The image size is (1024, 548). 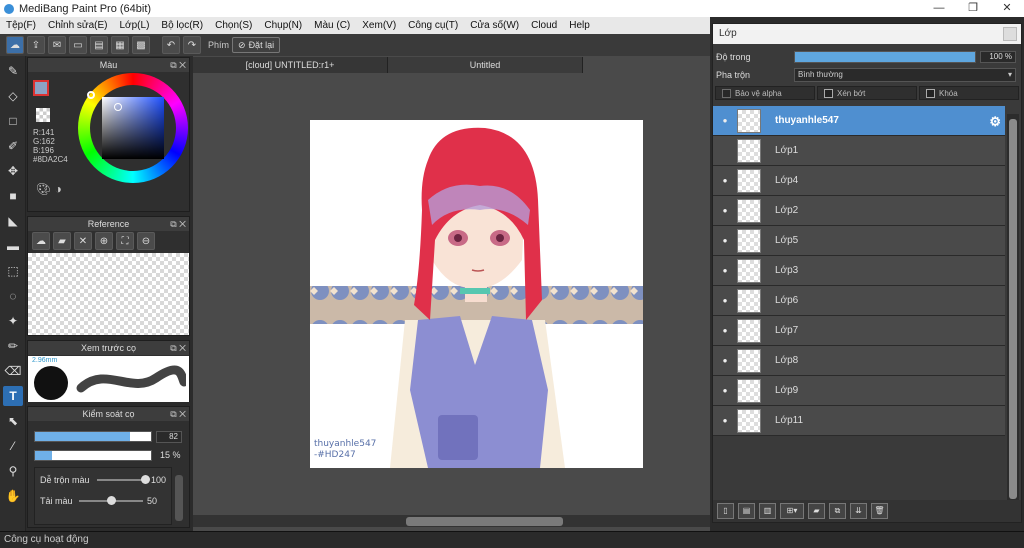 What do you see at coordinates (879, 511) in the screenshot?
I see `delete-layer-icon: 🗑︎` at bounding box center [879, 511].